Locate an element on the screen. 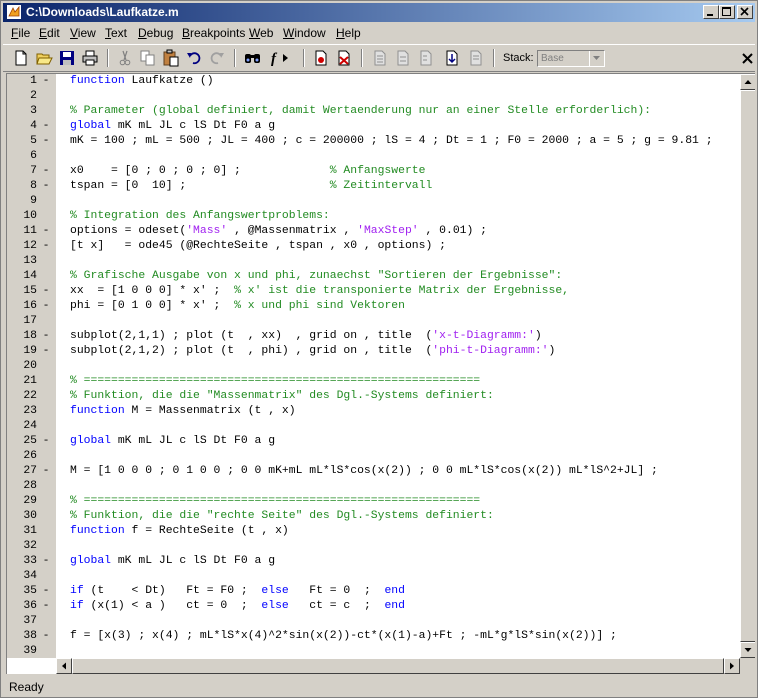  scroll-down-button is located at coordinates (747, 650).